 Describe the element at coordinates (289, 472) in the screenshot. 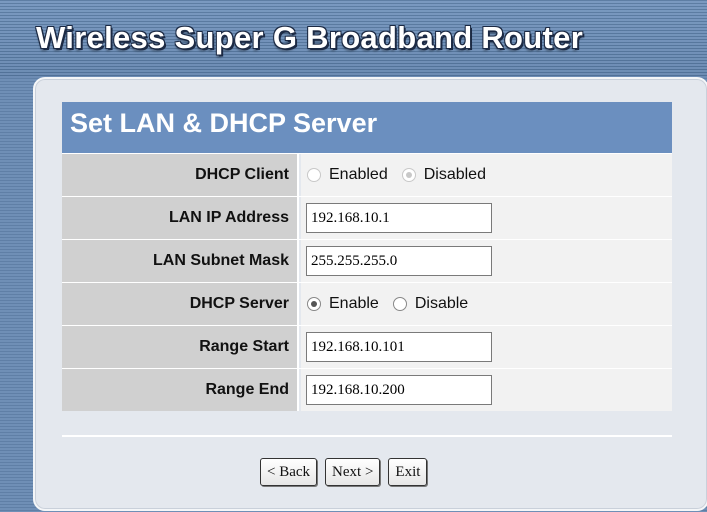

I see `back-button: < Back` at that location.